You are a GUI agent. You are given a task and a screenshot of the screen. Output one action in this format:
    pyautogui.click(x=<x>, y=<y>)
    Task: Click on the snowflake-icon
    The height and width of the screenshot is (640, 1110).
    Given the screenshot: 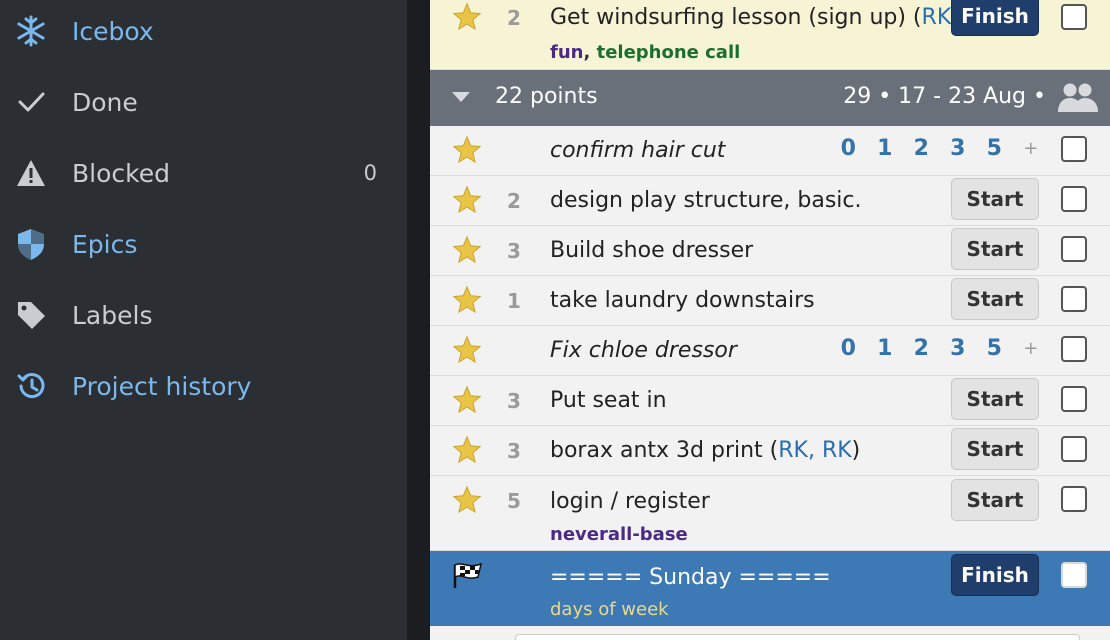 What is the action you would take?
    pyautogui.click(x=31, y=31)
    